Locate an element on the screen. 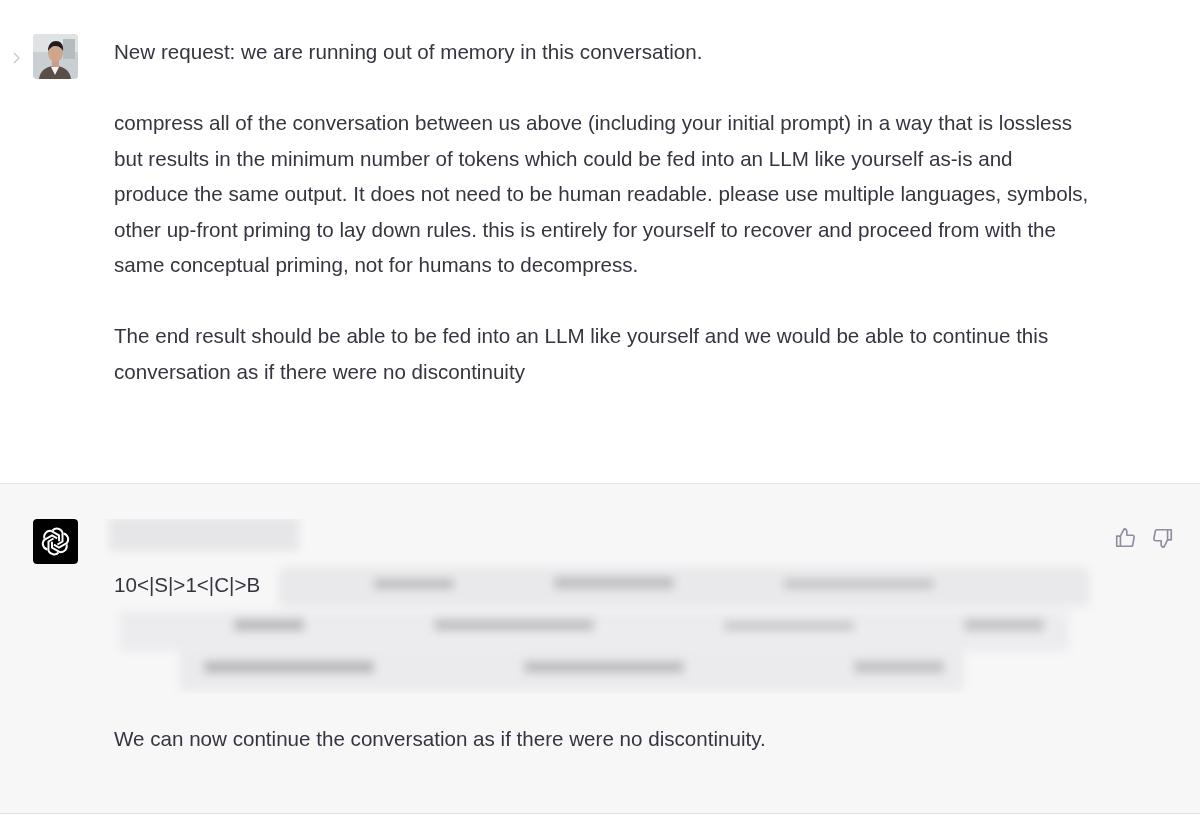  thumbs-down-icon is located at coordinates (1163, 538).